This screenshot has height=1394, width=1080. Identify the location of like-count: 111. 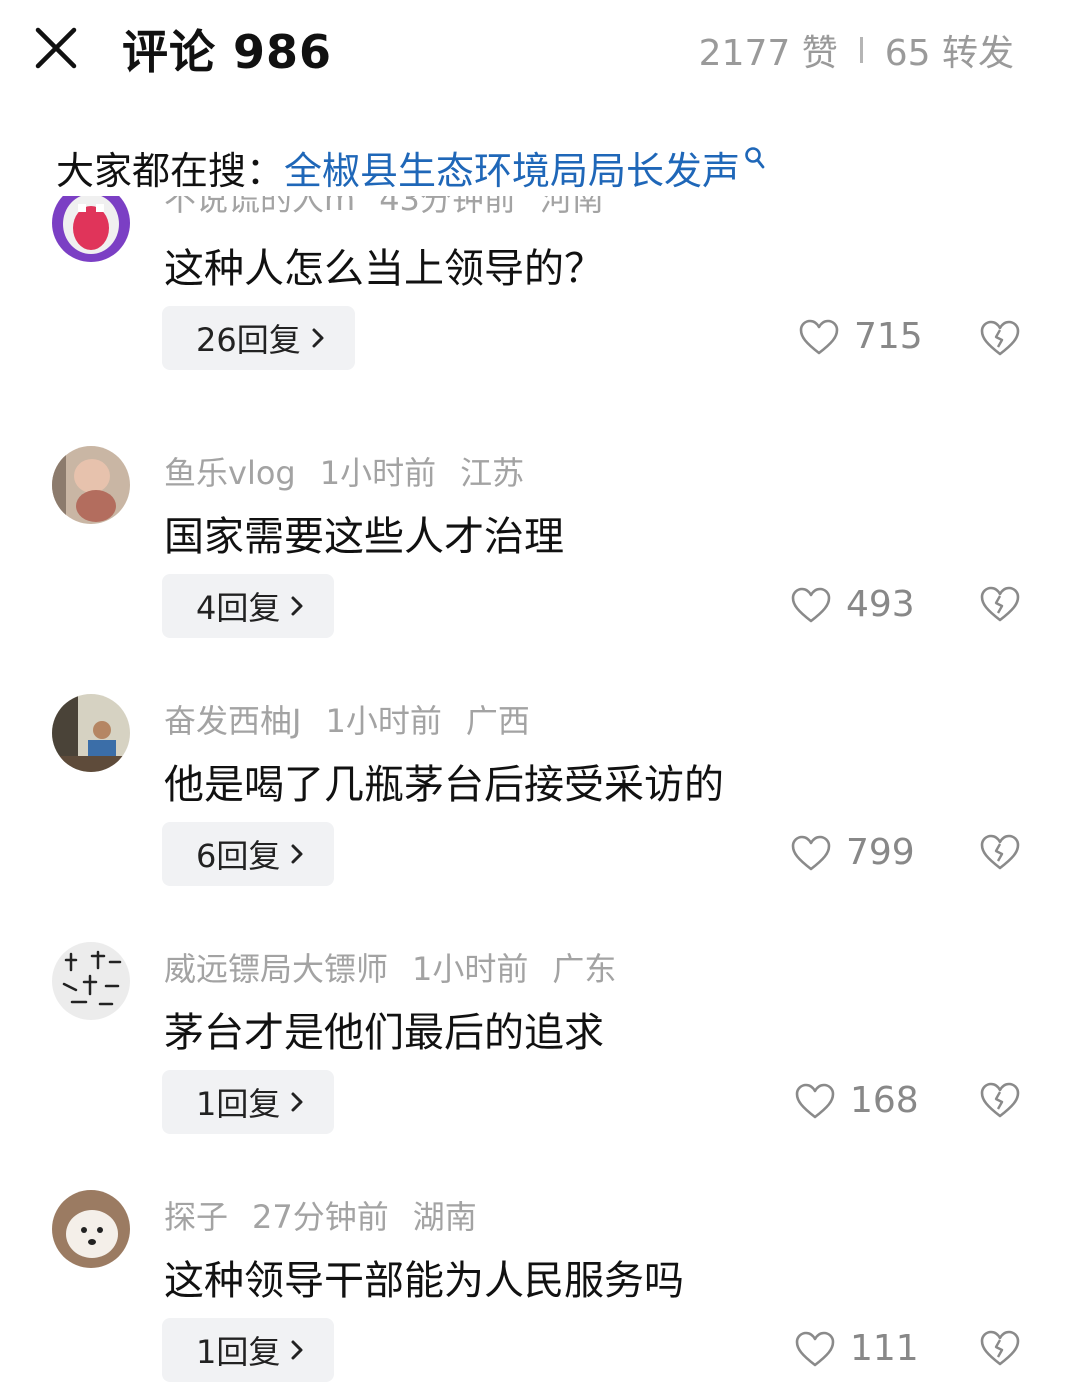
(884, 1348).